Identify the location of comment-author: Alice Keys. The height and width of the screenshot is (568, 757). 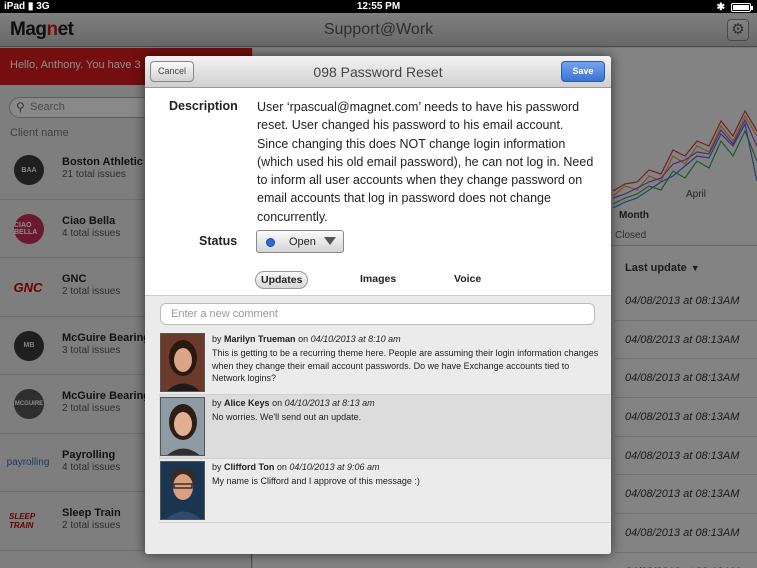
(247, 403).